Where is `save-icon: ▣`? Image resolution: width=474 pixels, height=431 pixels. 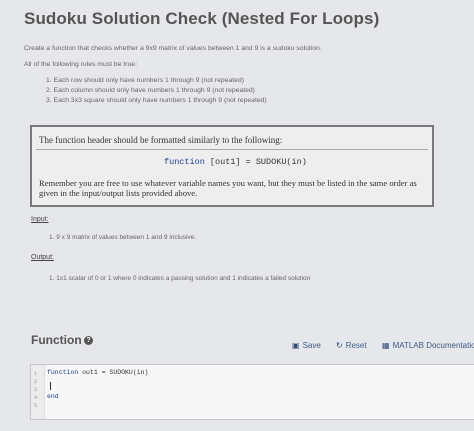
save-icon: ▣ is located at coordinates (296, 345).